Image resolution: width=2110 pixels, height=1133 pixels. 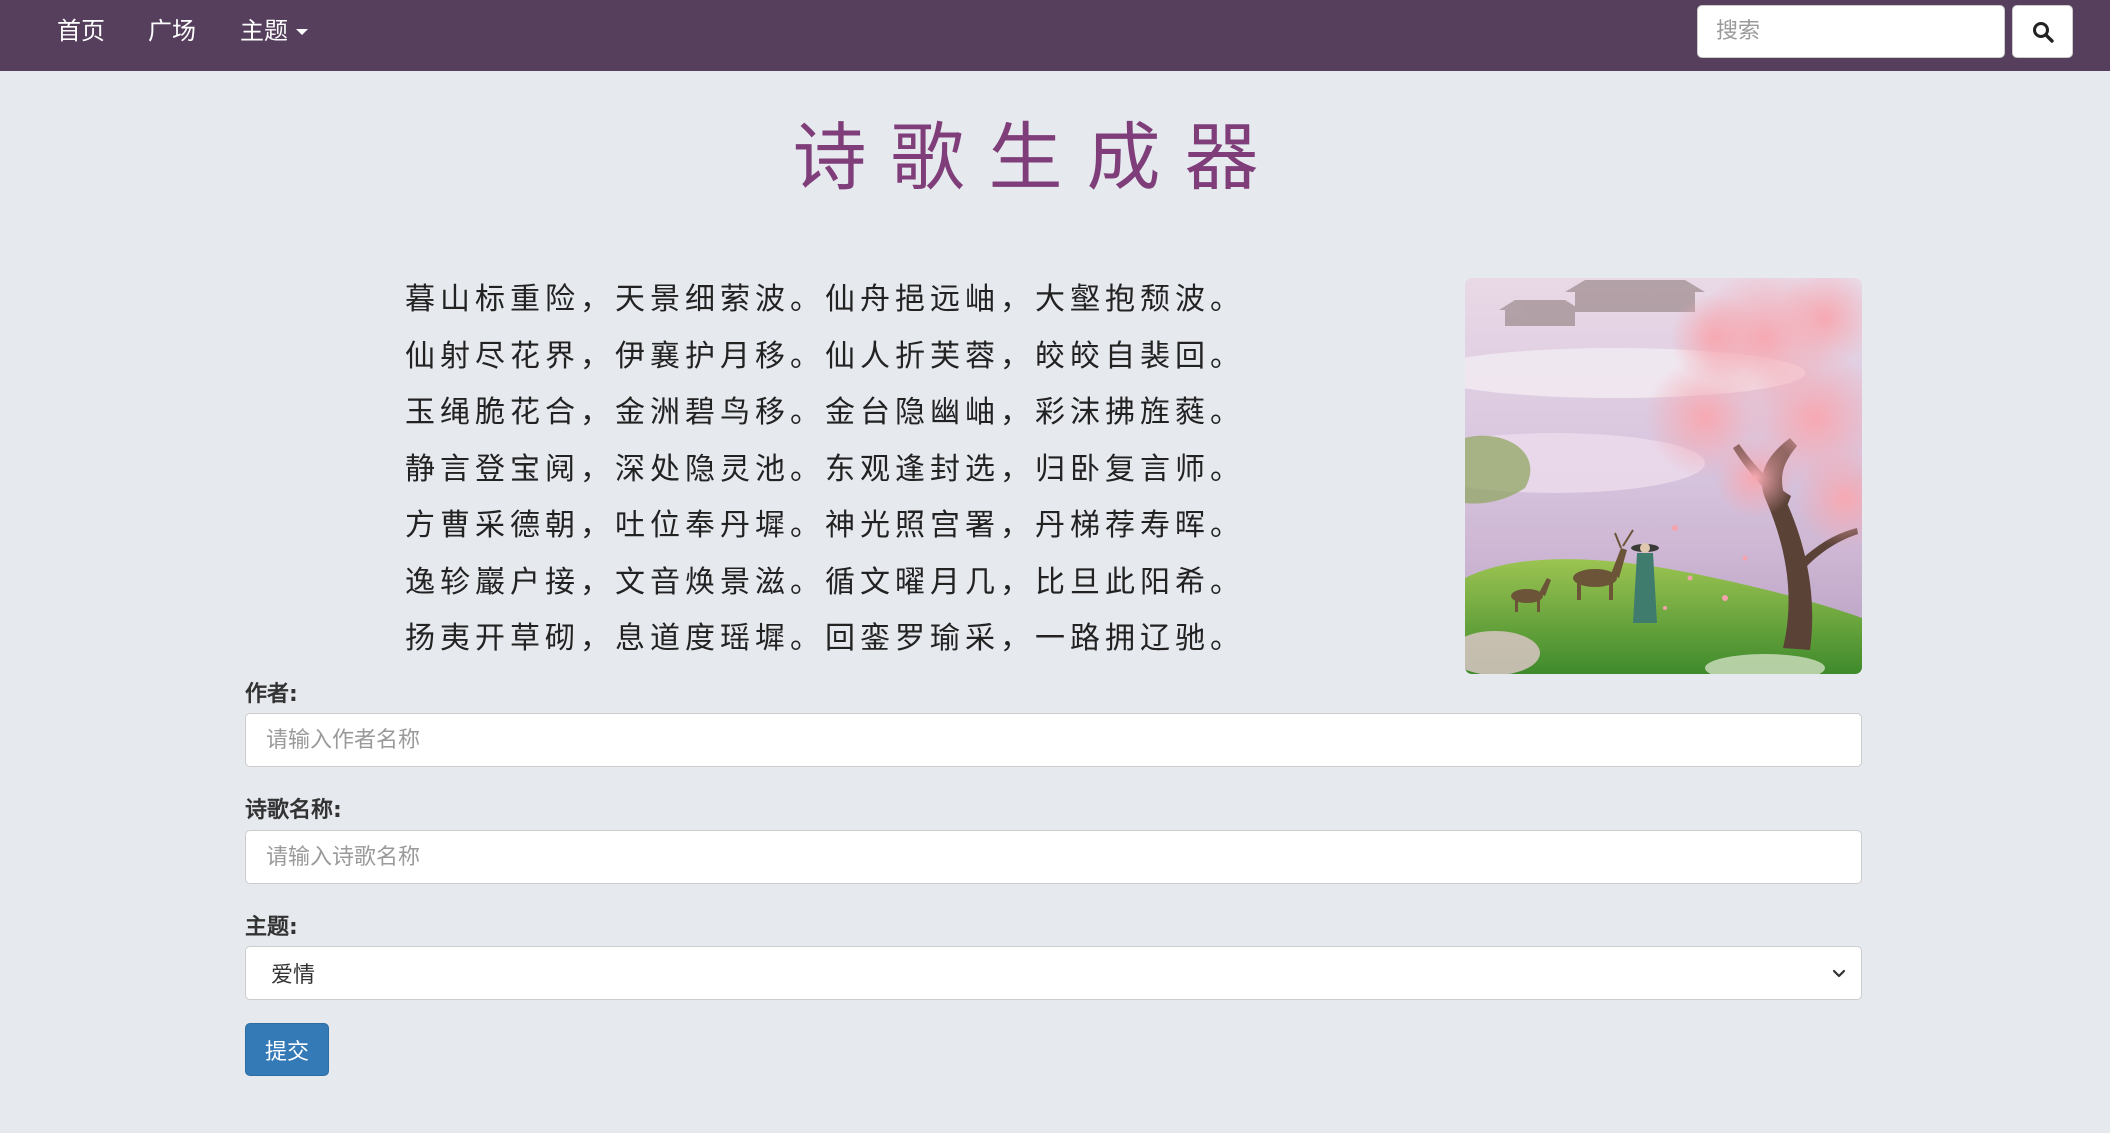 I want to click on topic-select: 爱情, so click(x=1053, y=973).